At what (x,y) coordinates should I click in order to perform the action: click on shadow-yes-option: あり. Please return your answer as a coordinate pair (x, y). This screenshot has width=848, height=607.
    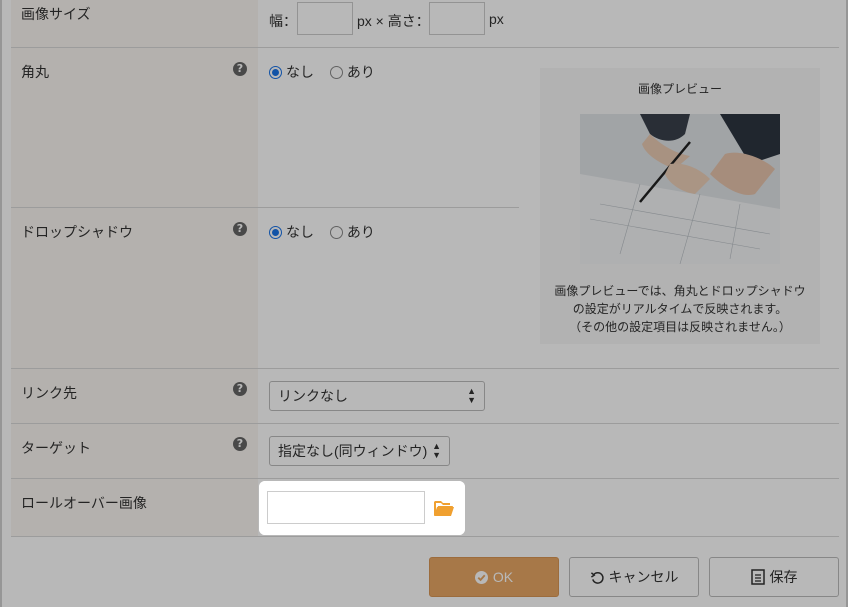
    Looking at the image, I should click on (352, 232).